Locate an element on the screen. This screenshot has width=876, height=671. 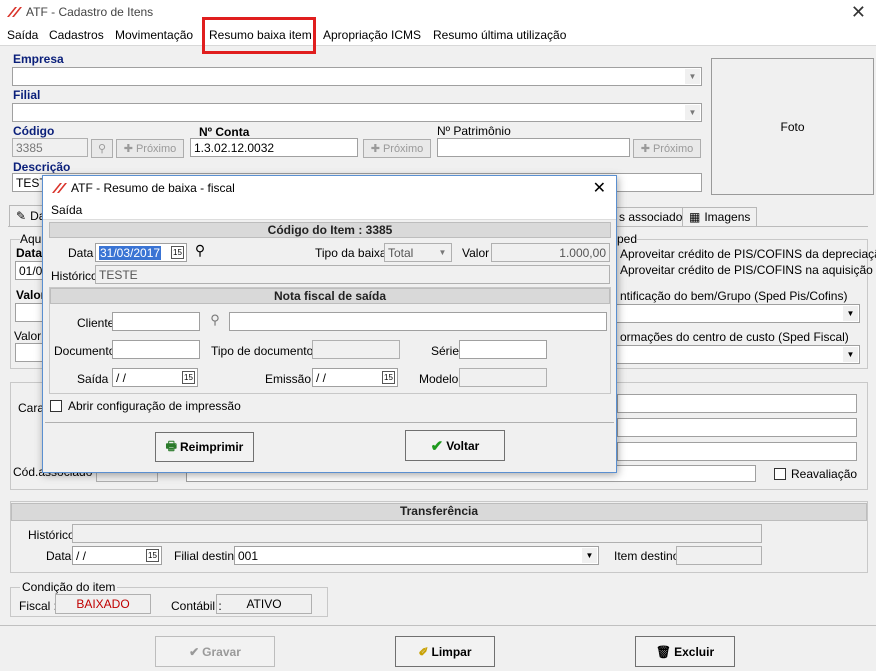
tipo-doc-field is located at coordinates (356, 349).